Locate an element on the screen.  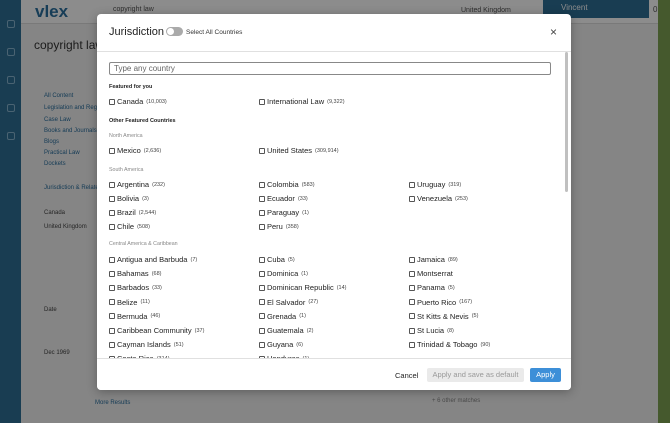
country-checkbox-item: Jamaica (89) is located at coordinates (433, 259).